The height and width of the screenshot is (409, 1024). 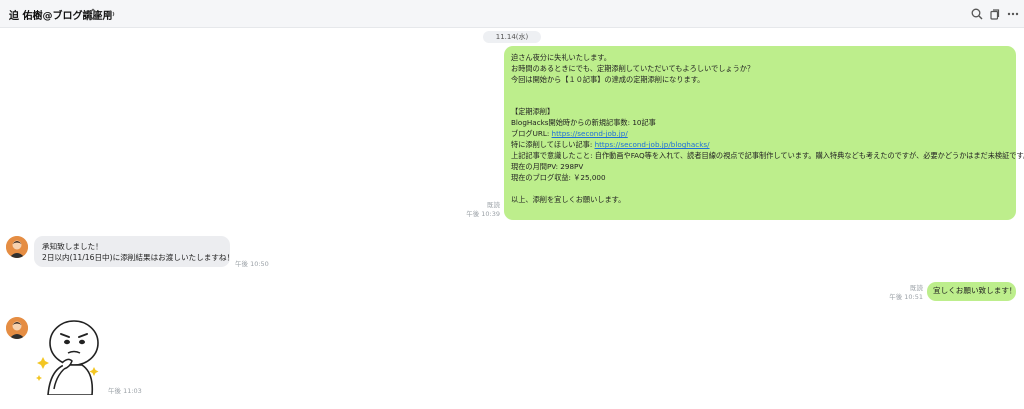 What do you see at coordinates (553, 145) in the screenshot?
I see `article-label: 特に添削してほしい記事:` at bounding box center [553, 145].